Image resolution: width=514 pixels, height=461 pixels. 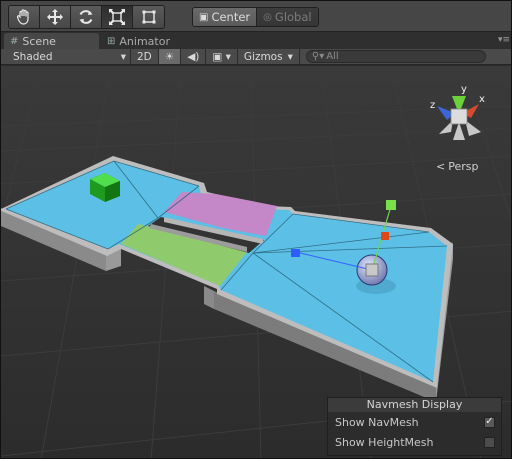 I want to click on pivot-toggle: ▣ Center ◎ Global, so click(x=255, y=17).